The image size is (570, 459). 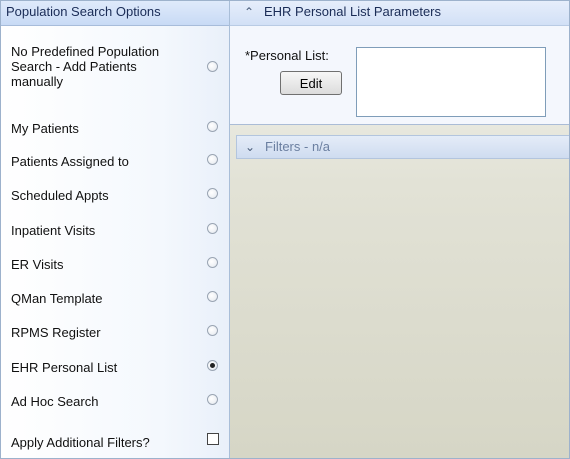 I want to click on option-my-patients: My Patients, so click(x=115, y=127).